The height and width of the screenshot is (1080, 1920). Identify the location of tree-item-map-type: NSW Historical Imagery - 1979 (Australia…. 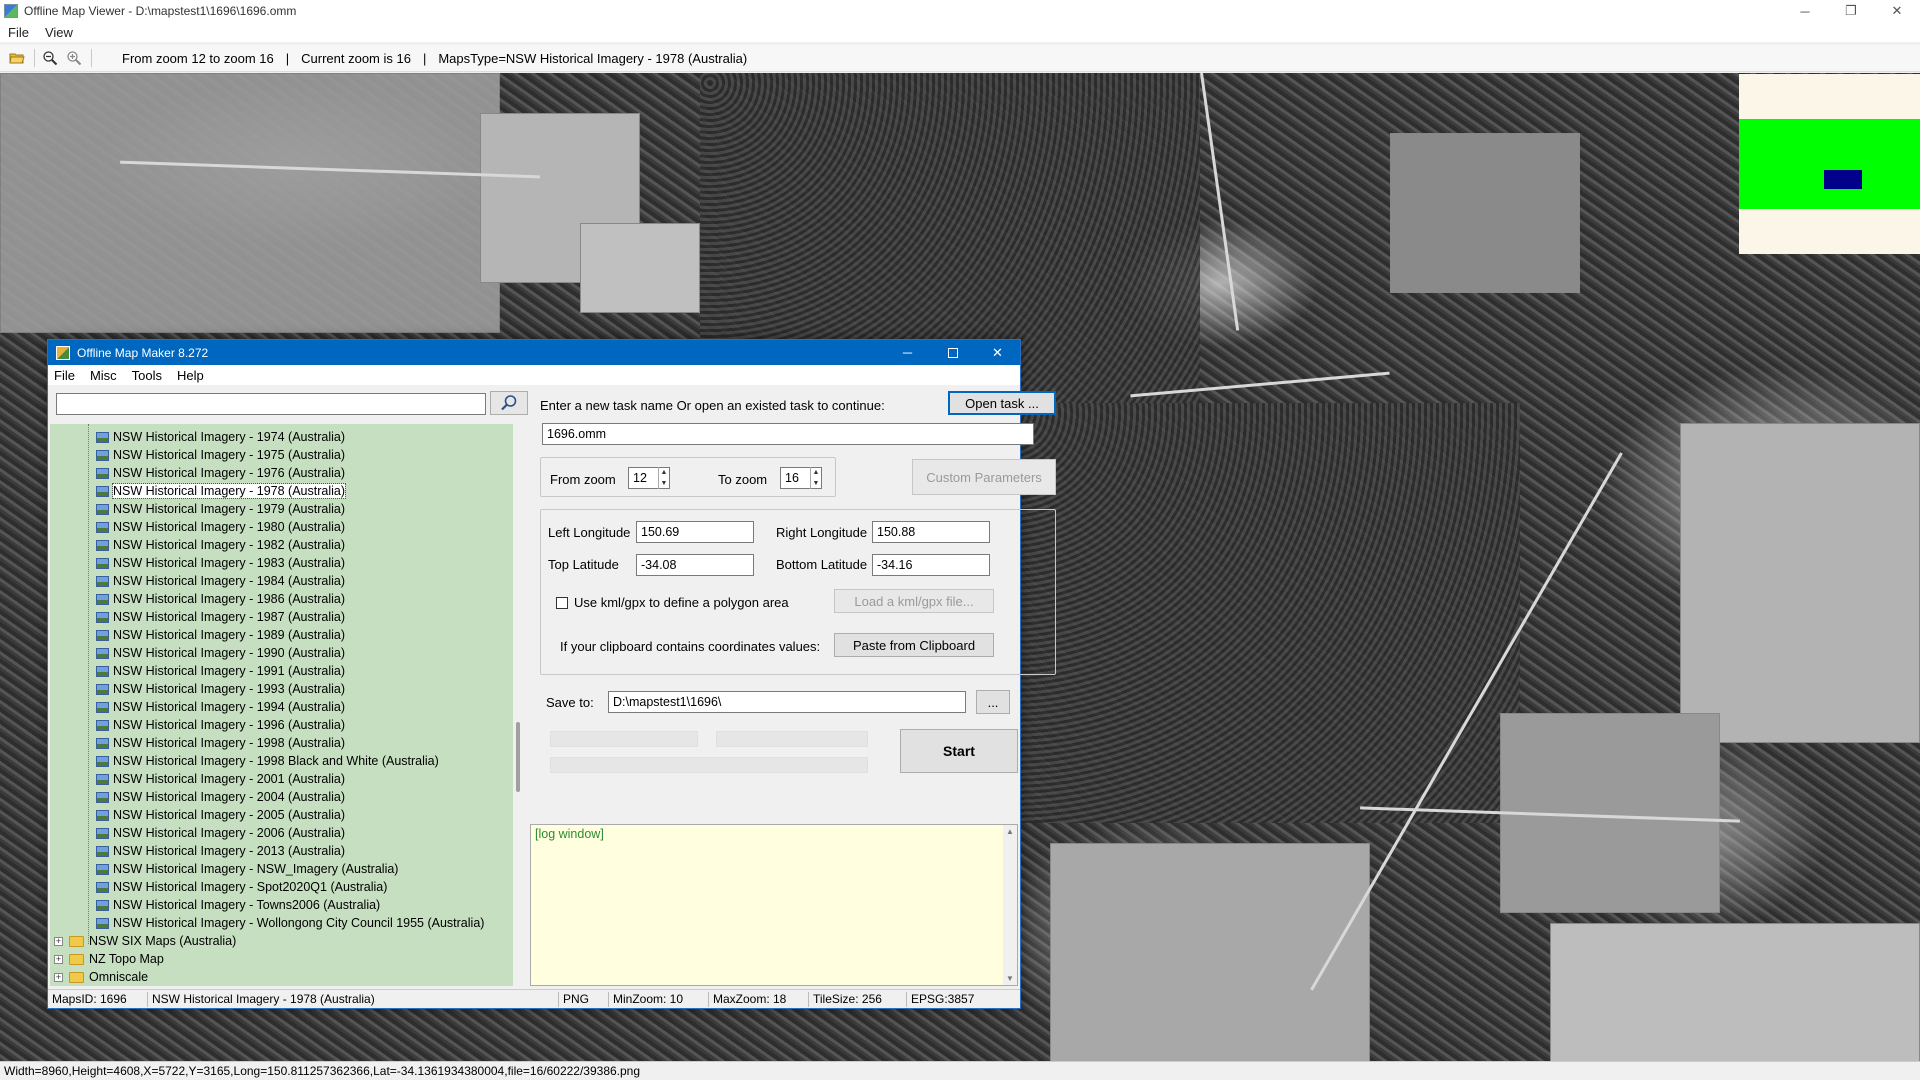
(220, 509).